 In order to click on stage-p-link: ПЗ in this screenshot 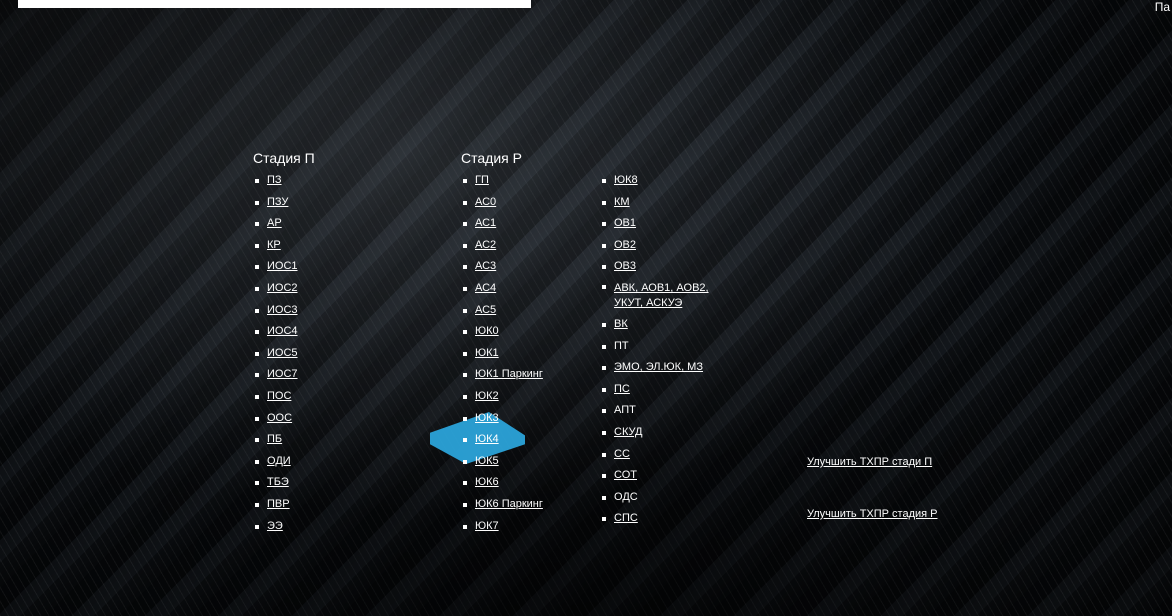, I will do `click(274, 180)`.